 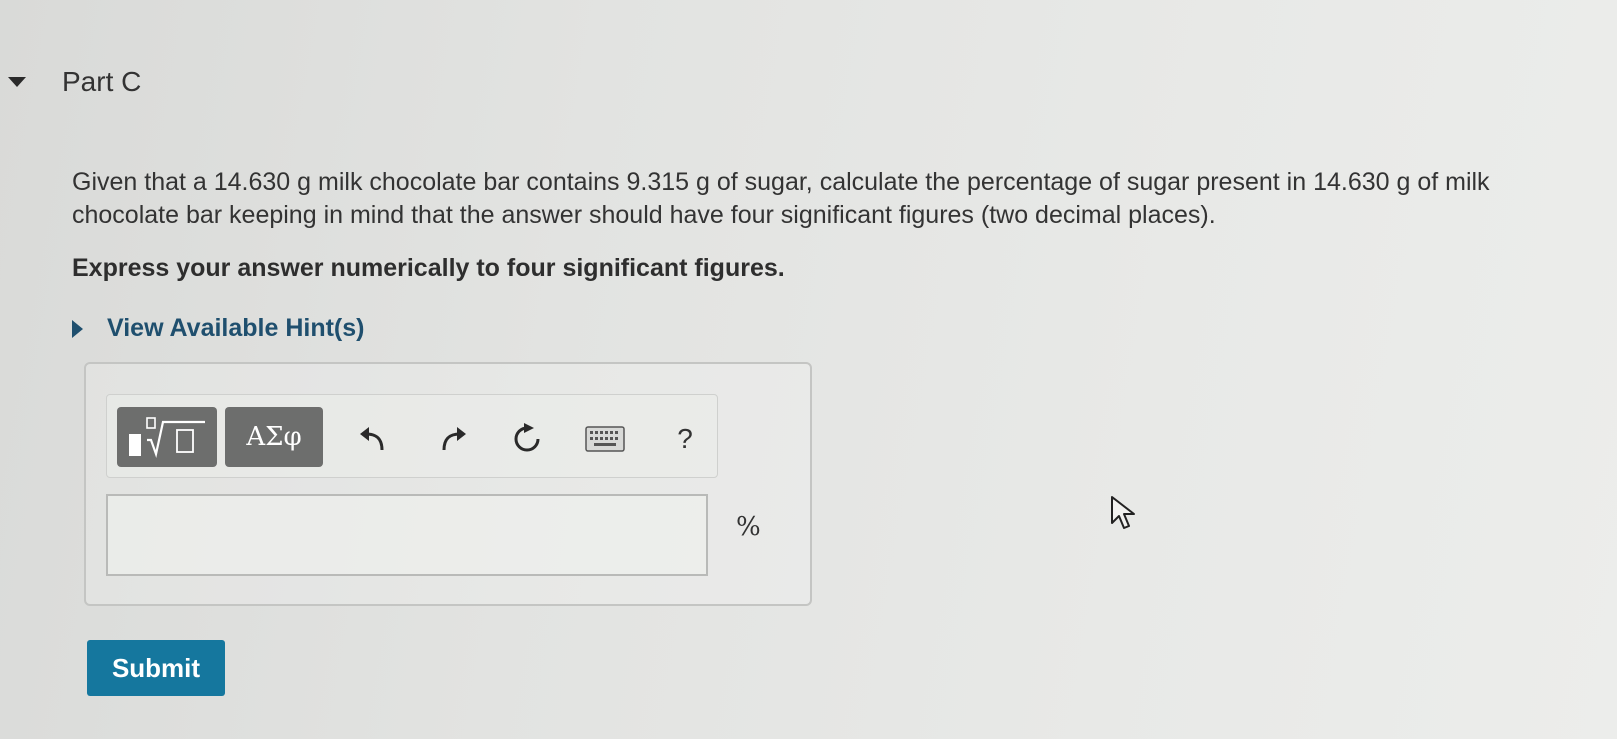 I want to click on equation-toolbar: ΑΣφ ?, so click(x=412, y=436).